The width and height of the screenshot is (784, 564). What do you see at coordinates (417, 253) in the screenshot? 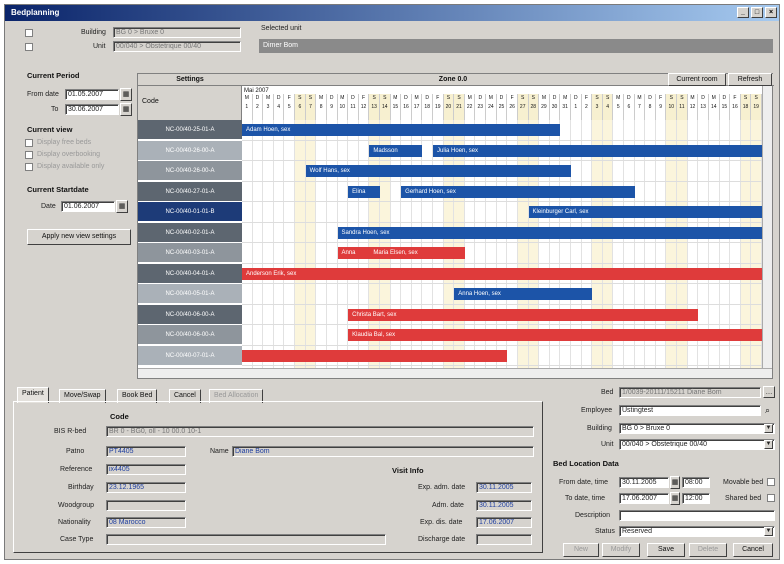
I see `booking-bar: Maria Elsen, sex` at bounding box center [417, 253].